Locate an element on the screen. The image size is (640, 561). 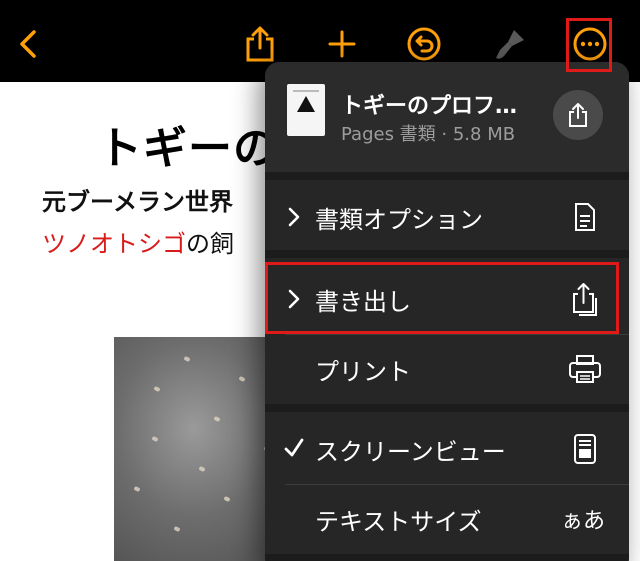
screen-view-icon is located at coordinates (585, 449).